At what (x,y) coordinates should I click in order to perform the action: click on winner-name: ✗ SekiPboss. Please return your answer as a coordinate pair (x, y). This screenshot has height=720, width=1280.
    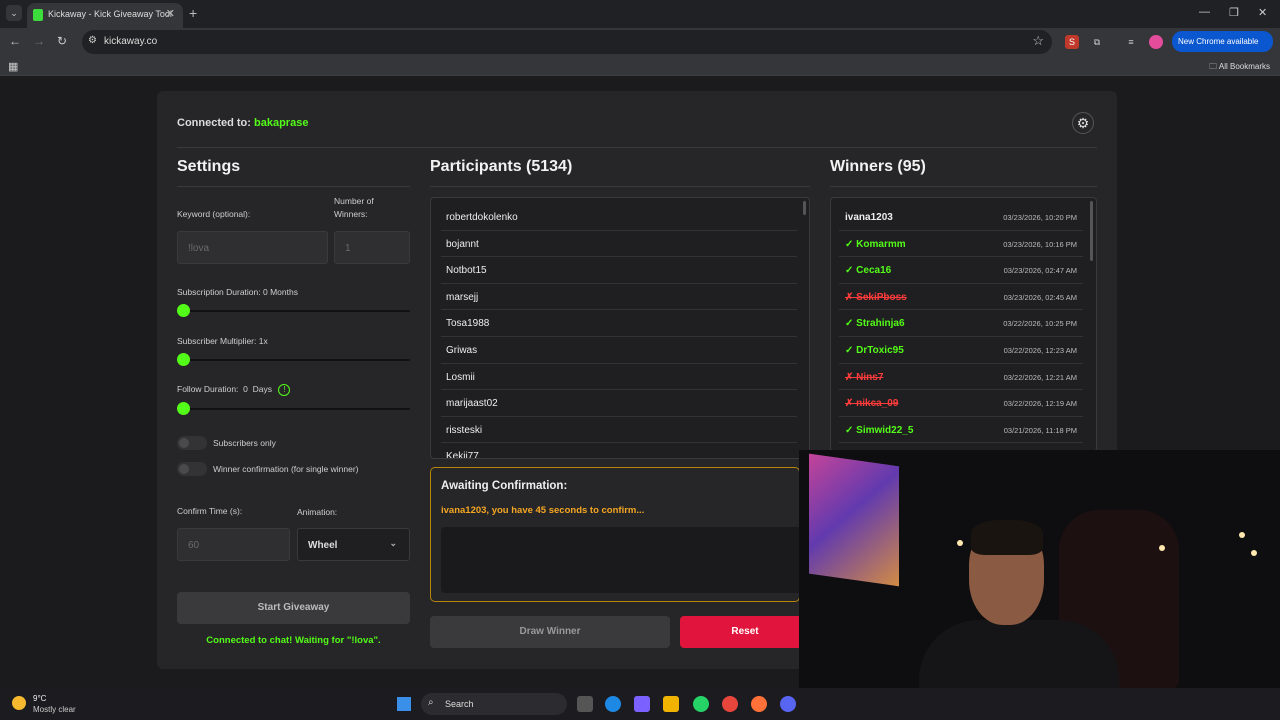
    Looking at the image, I should click on (876, 297).